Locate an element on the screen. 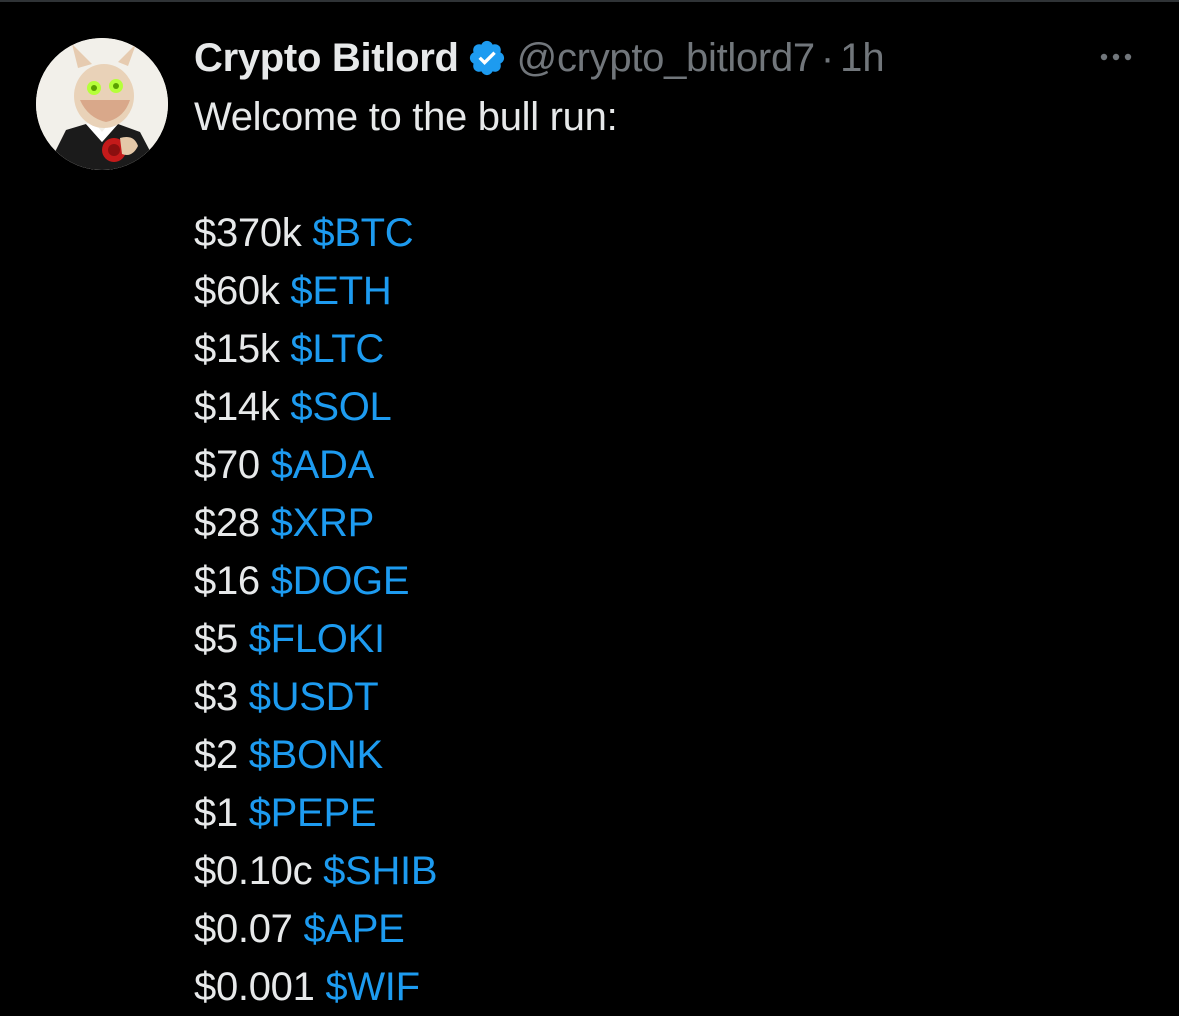  tweet-header: Crypto Bitlord @crypto_bitlord7 · 1h is located at coordinates (539, 58).